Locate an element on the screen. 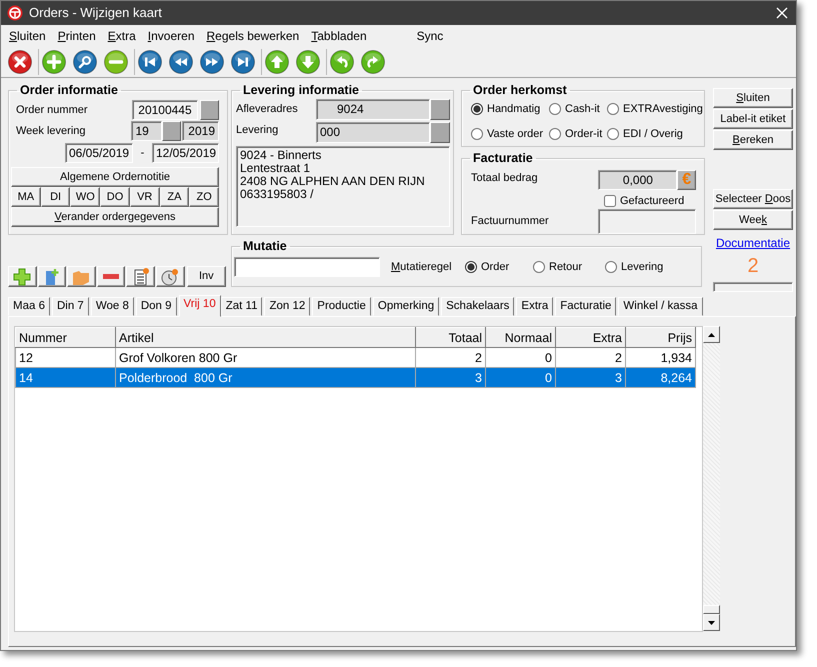 The width and height of the screenshot is (817, 667). arrow-down-icon is located at coordinates (308, 62).